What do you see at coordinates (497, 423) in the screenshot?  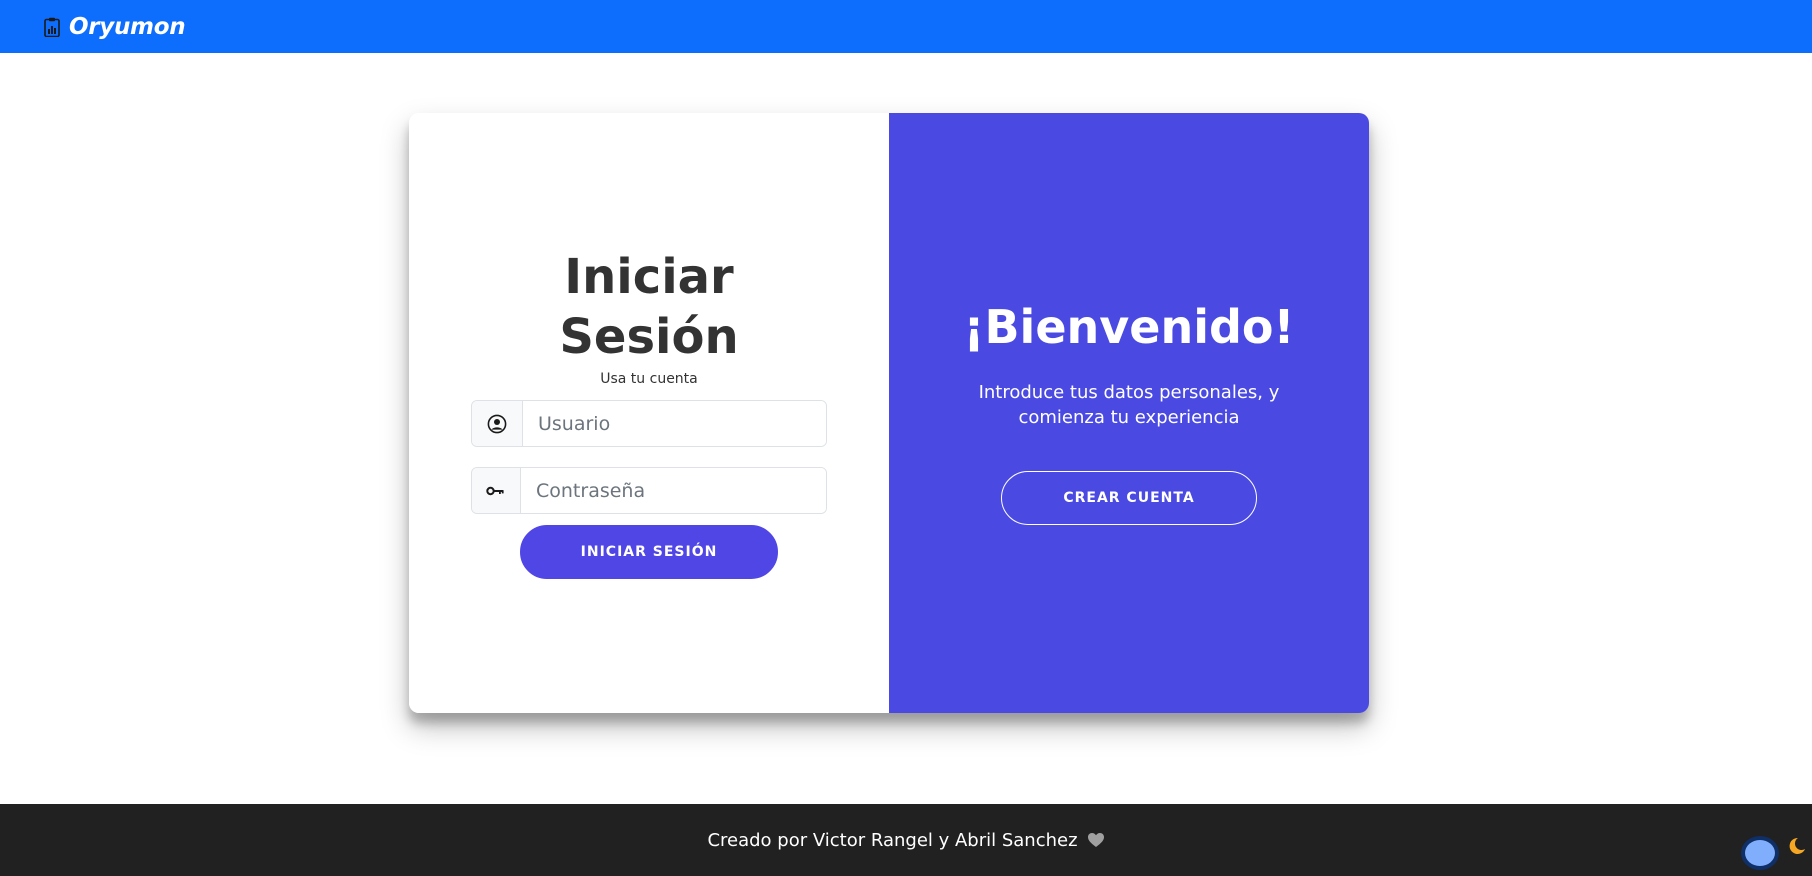 I see `user-circle-icon` at bounding box center [497, 423].